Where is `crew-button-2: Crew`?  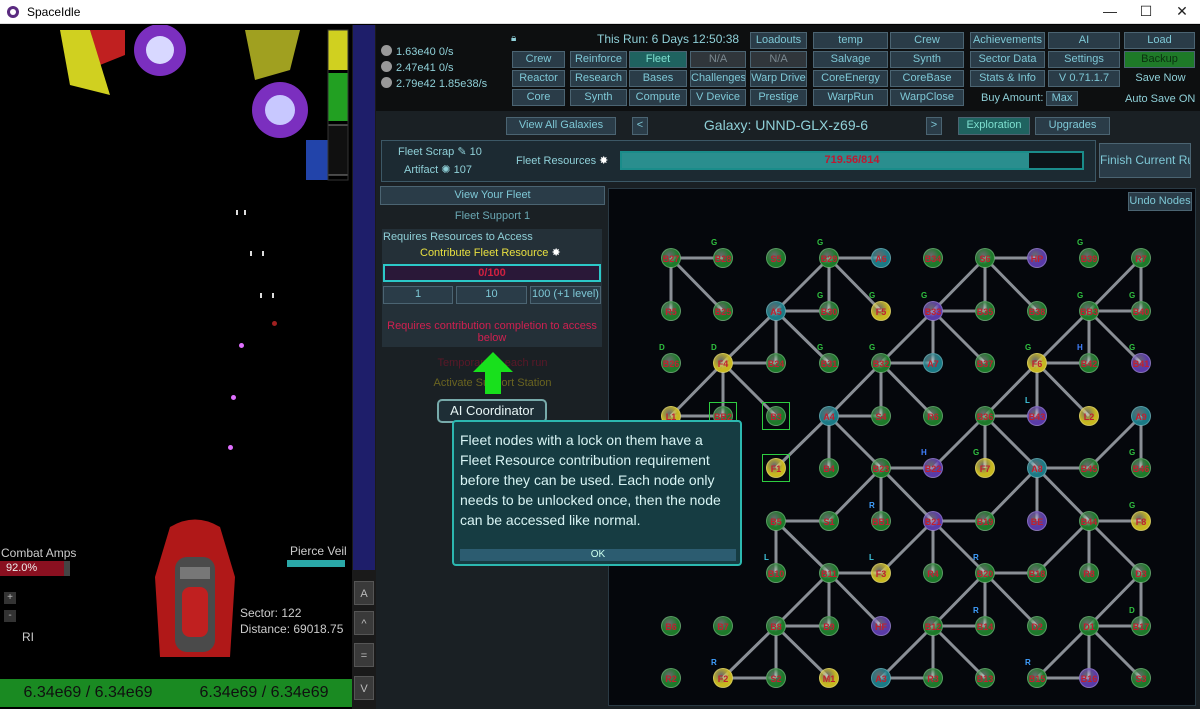 crew-button-2: Crew is located at coordinates (927, 40).